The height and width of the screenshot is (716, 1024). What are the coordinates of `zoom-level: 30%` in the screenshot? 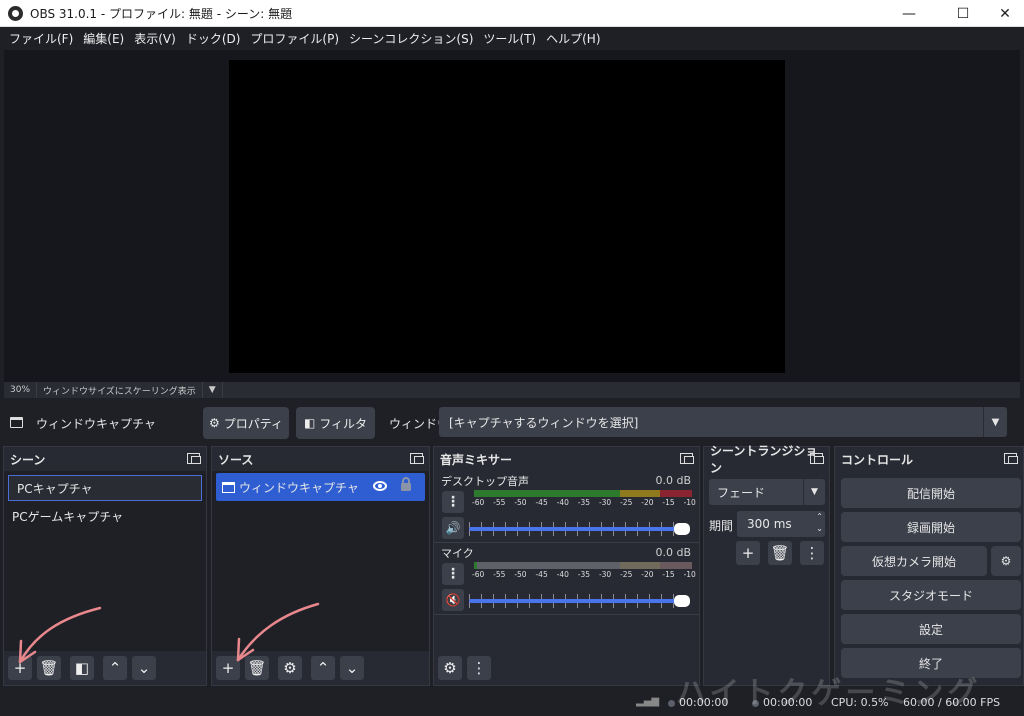 It's located at (21, 390).